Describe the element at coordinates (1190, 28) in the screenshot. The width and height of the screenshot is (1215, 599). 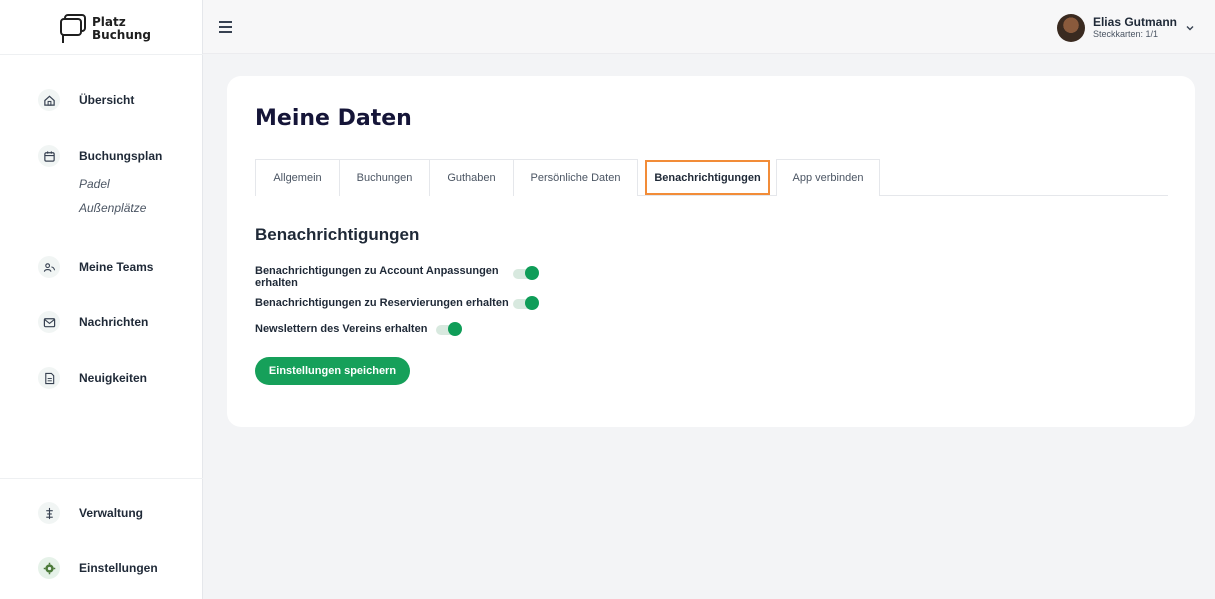
I see `chevron-down-icon` at that location.